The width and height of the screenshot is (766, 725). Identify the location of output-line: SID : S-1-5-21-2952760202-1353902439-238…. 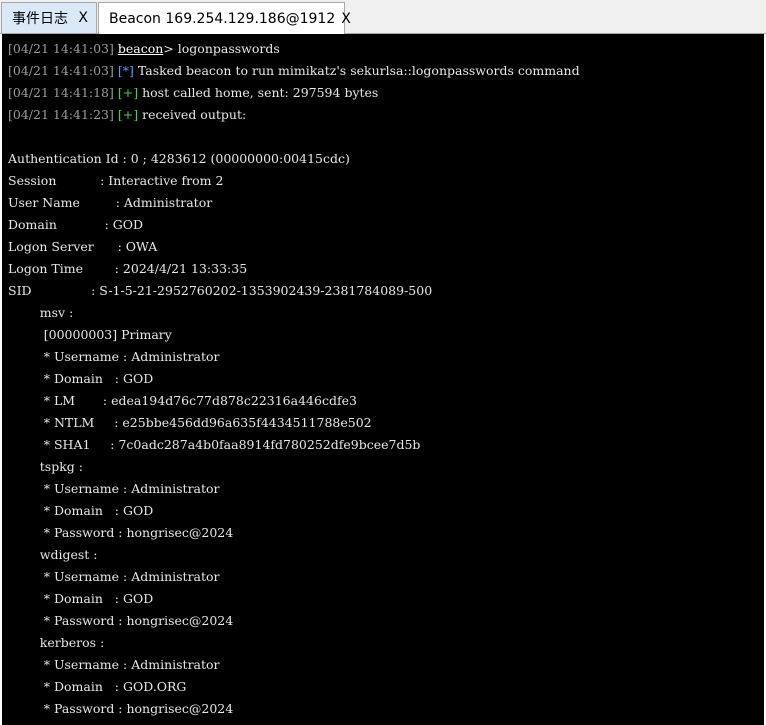
(220, 290).